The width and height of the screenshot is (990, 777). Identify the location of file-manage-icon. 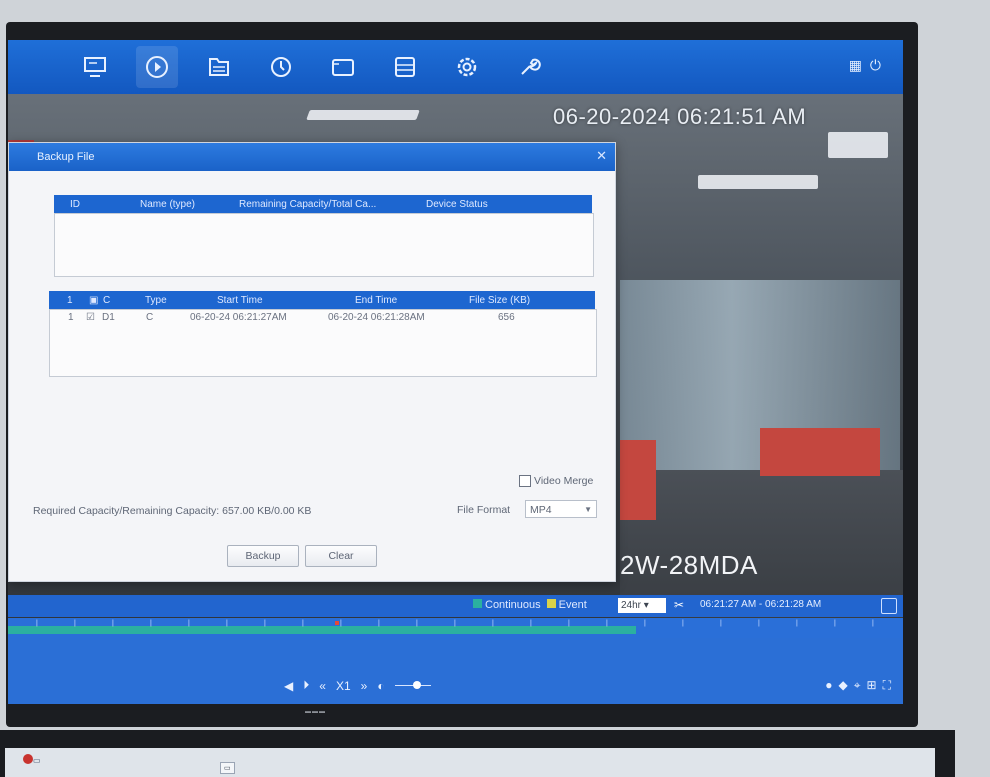
(219, 67).